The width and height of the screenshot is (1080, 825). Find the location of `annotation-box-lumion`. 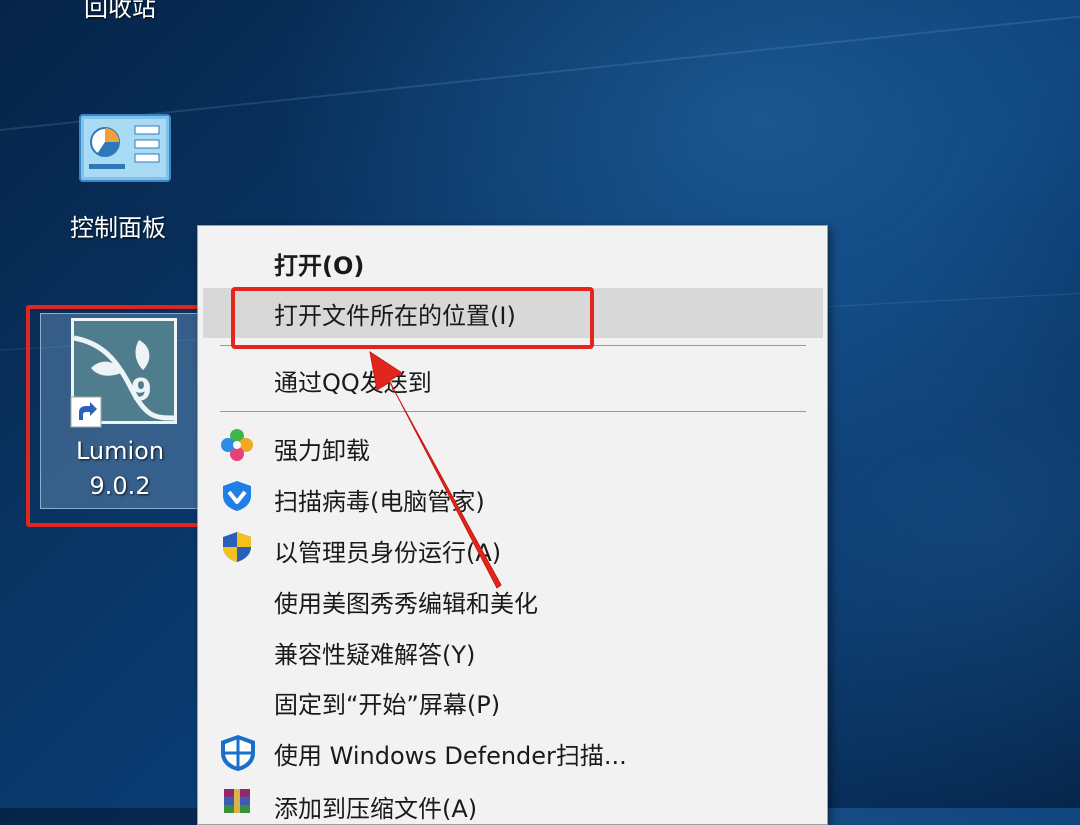

annotation-box-lumion is located at coordinates (119, 416).